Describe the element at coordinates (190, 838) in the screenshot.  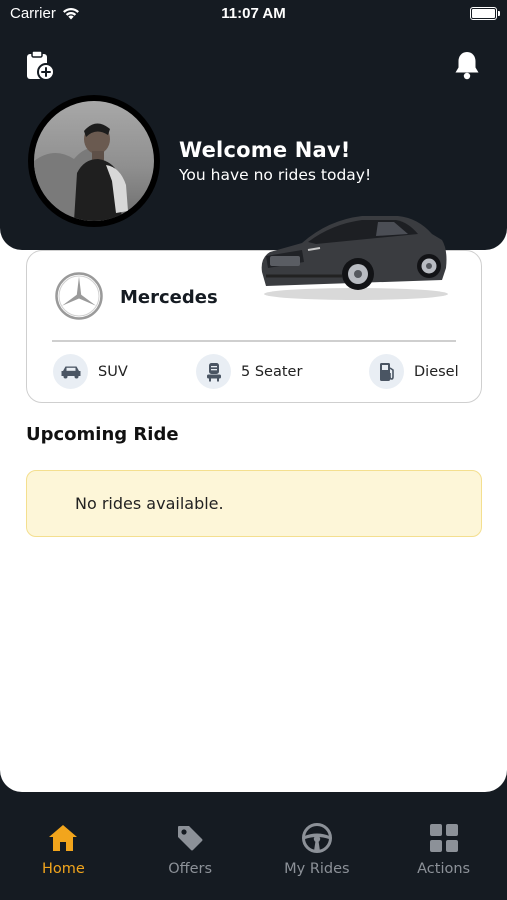
I see `tag-icon` at that location.